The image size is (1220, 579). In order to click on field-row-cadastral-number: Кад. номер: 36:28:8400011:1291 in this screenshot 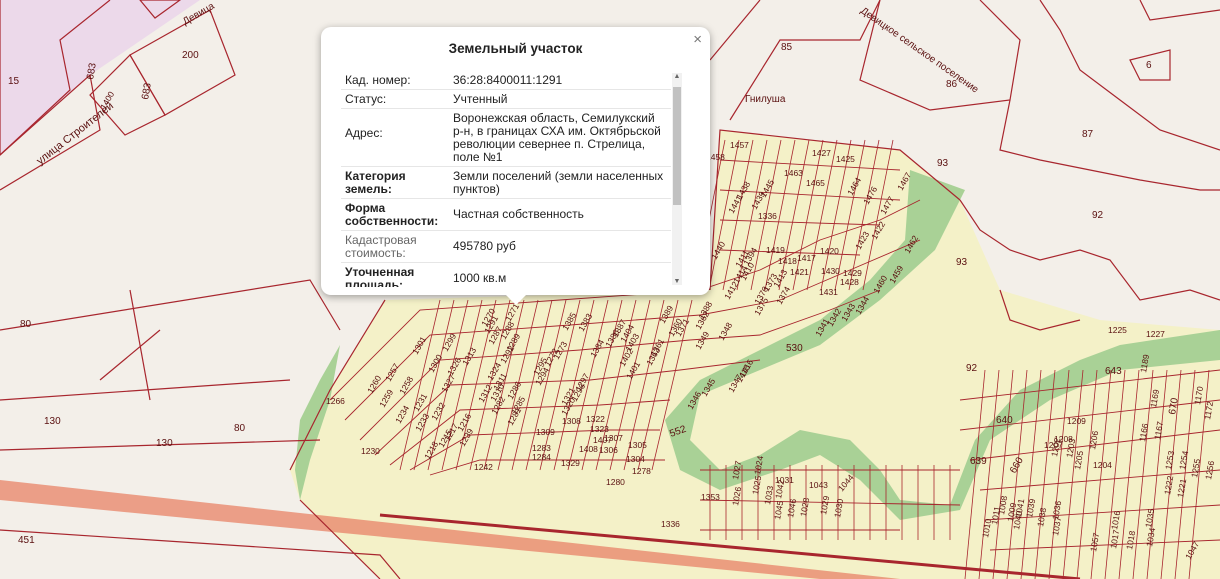, I will do `click(506, 80)`.